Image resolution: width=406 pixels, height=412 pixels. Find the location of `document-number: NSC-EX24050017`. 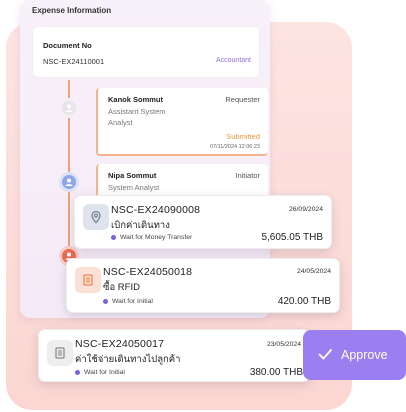

document-number: NSC-EX24050017 is located at coordinates (120, 344).